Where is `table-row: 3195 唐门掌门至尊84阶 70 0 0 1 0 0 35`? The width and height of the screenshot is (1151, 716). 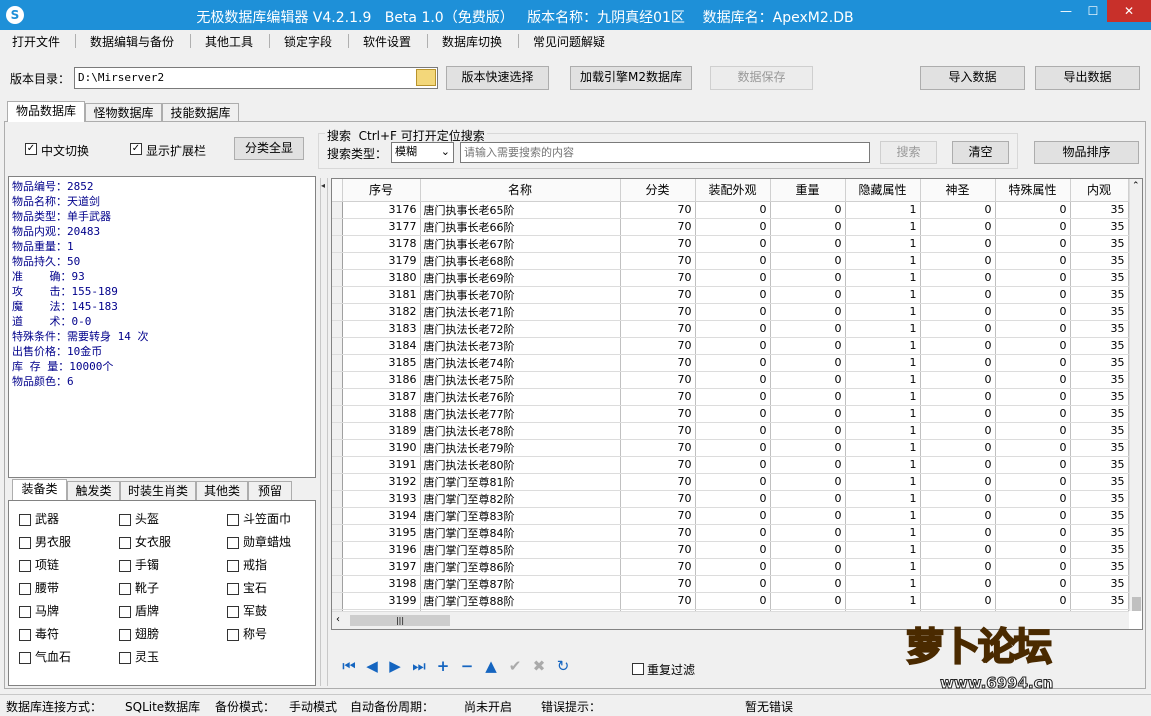
table-row: 3195 唐门掌门至尊84阶 70 0 0 1 0 0 35 is located at coordinates (730, 533).